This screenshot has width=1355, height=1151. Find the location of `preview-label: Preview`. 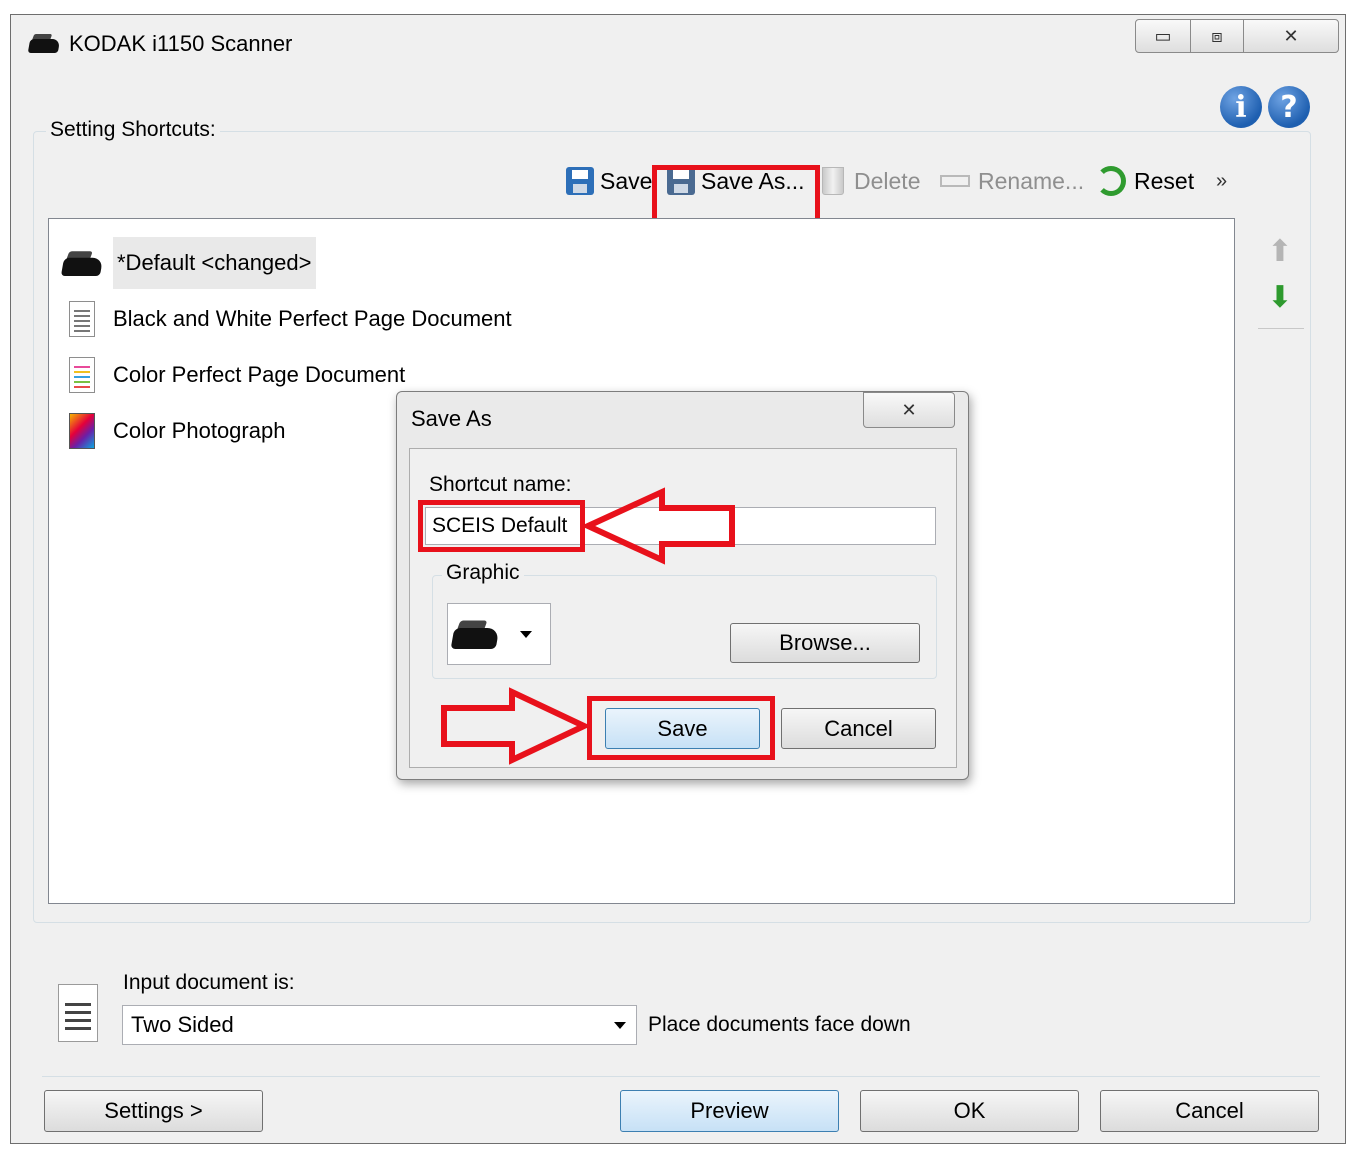

preview-label: Preview is located at coordinates (729, 1110).